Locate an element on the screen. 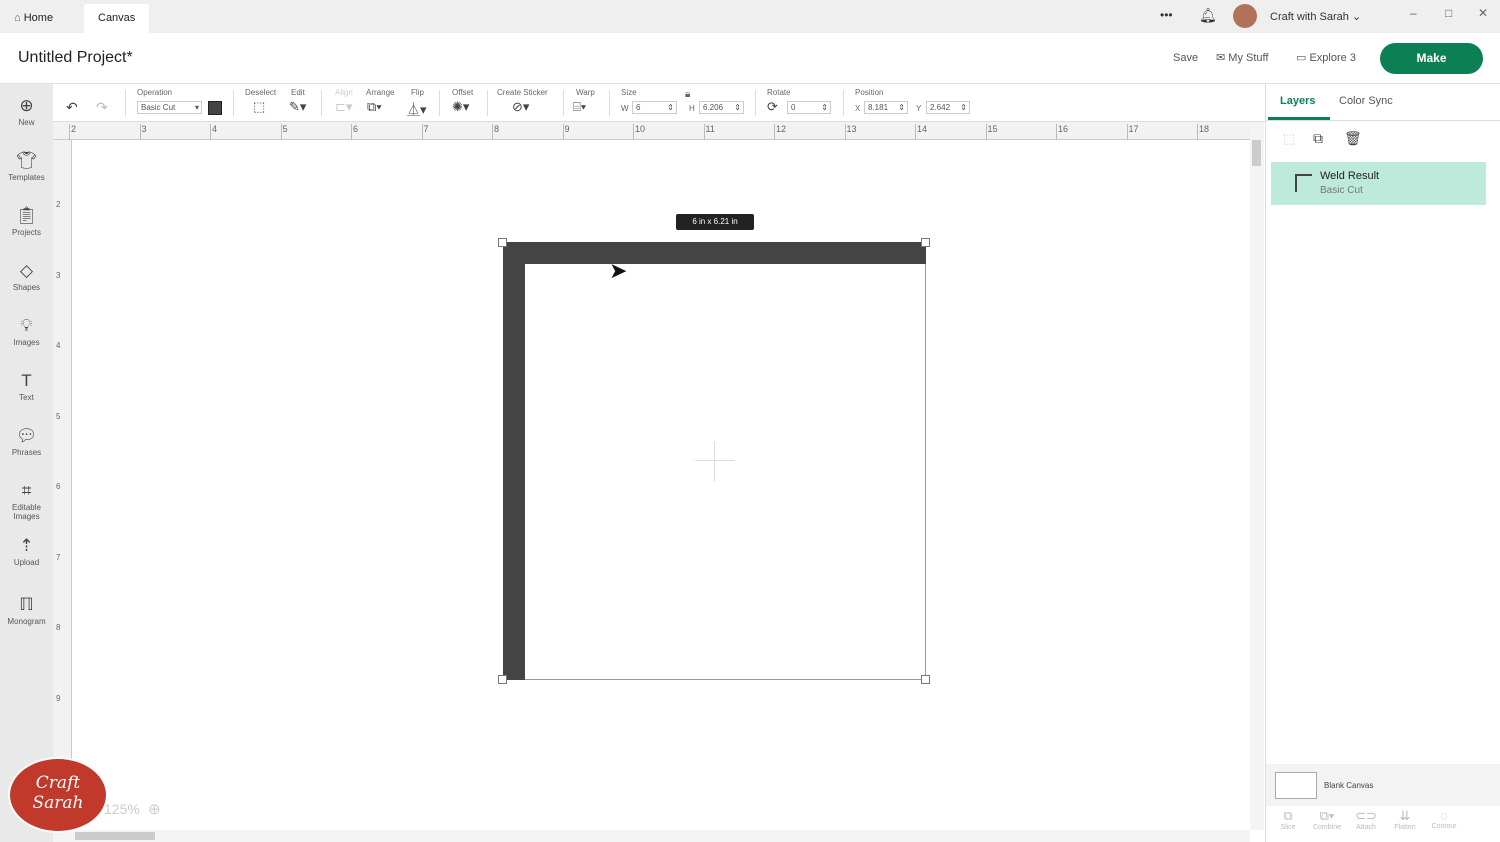 The width and height of the screenshot is (1500, 842). tab-layers: Layers is located at coordinates (1297, 101).